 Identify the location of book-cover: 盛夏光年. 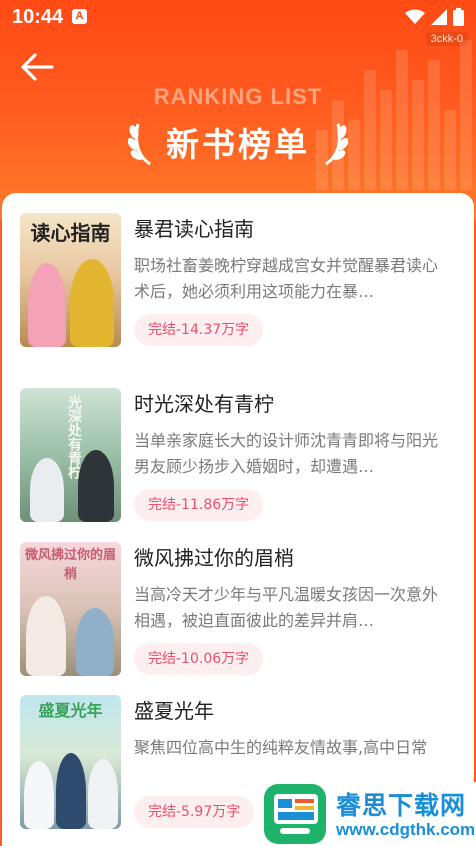
(70, 762).